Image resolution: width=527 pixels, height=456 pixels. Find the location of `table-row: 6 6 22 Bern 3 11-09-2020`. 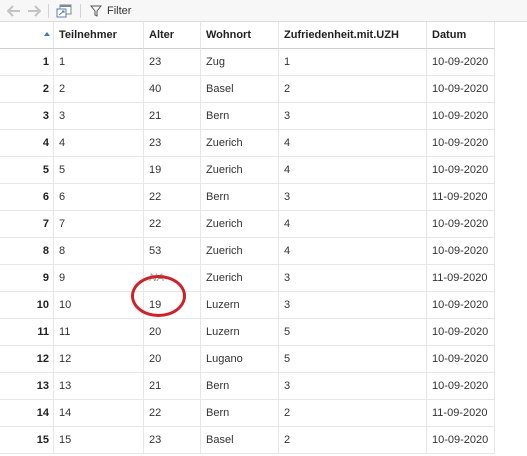

table-row: 6 6 22 Bern 3 11-09-2020 is located at coordinates (247, 197).